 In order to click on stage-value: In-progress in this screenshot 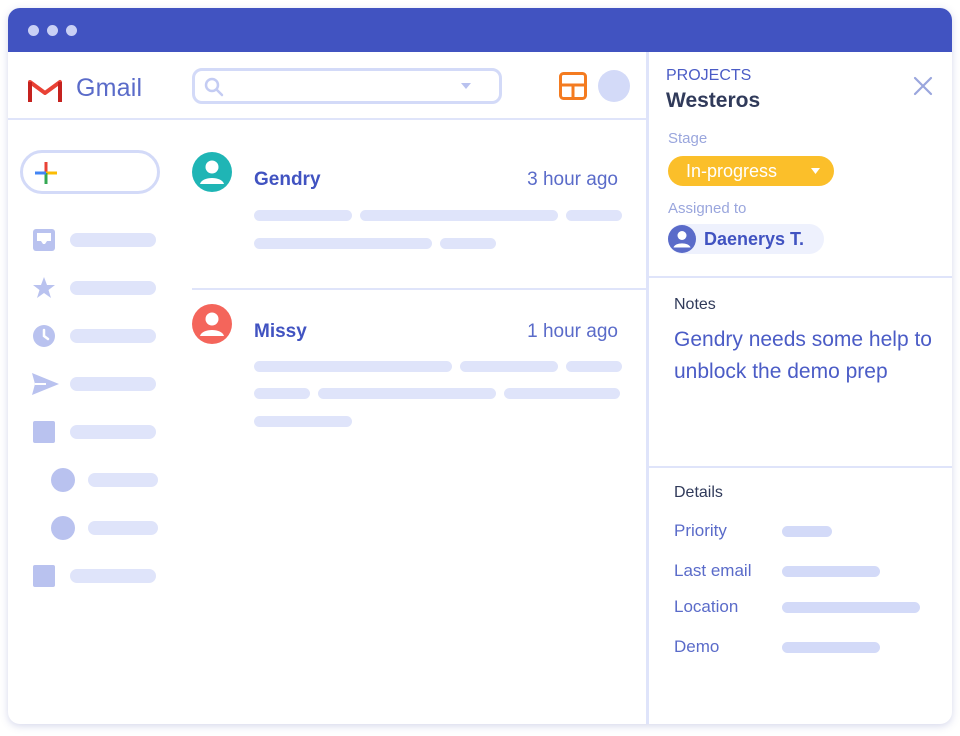, I will do `click(732, 171)`.